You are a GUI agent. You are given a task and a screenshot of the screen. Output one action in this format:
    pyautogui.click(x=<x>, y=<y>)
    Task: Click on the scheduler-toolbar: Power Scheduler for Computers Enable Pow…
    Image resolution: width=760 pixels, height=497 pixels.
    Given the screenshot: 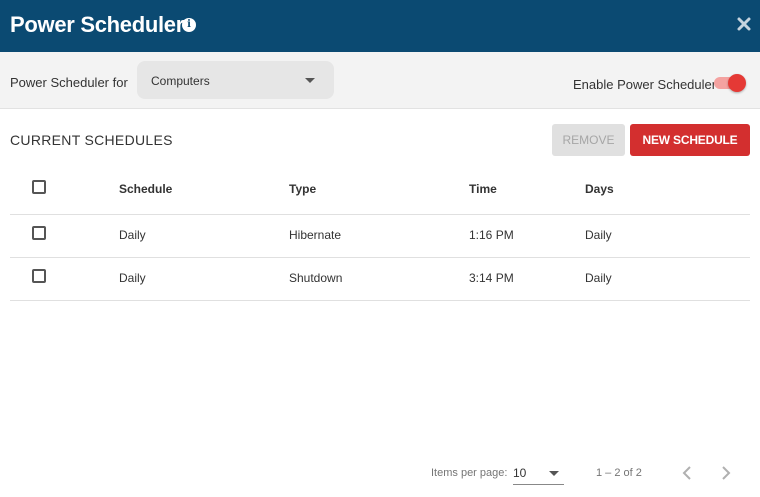 What is the action you would take?
    pyautogui.click(x=380, y=80)
    